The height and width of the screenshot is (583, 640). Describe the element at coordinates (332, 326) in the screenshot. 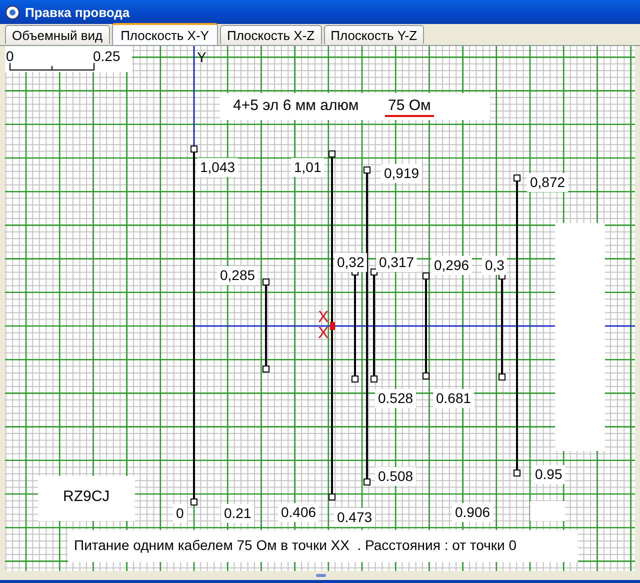

I see `feed-point-icon` at that location.